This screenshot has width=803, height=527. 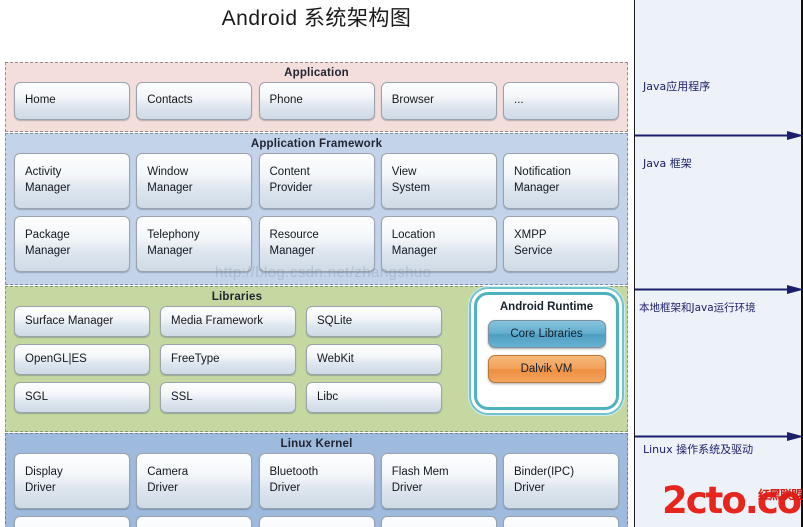 I want to click on page-title: Android 系统架构图, so click(x=316, y=18).